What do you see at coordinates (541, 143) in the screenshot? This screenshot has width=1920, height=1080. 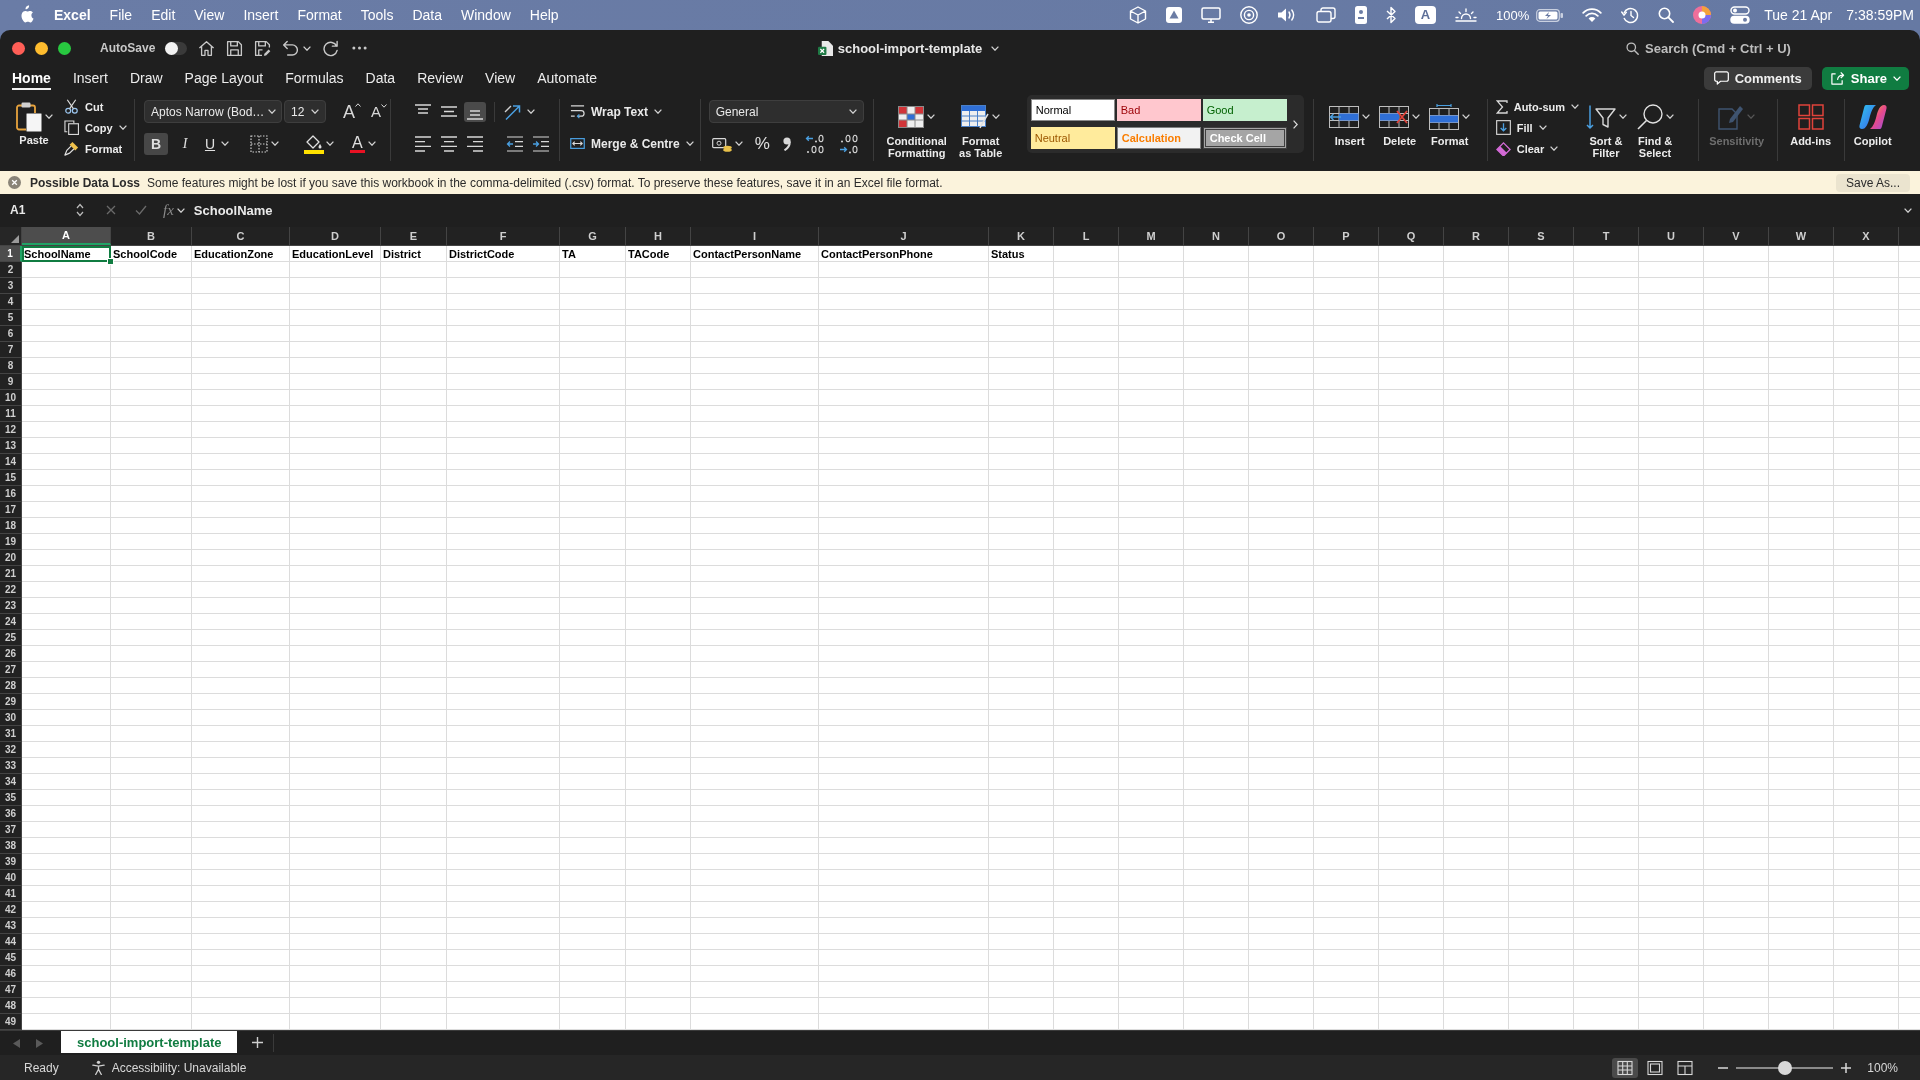 I see `increase-indent-icon` at bounding box center [541, 143].